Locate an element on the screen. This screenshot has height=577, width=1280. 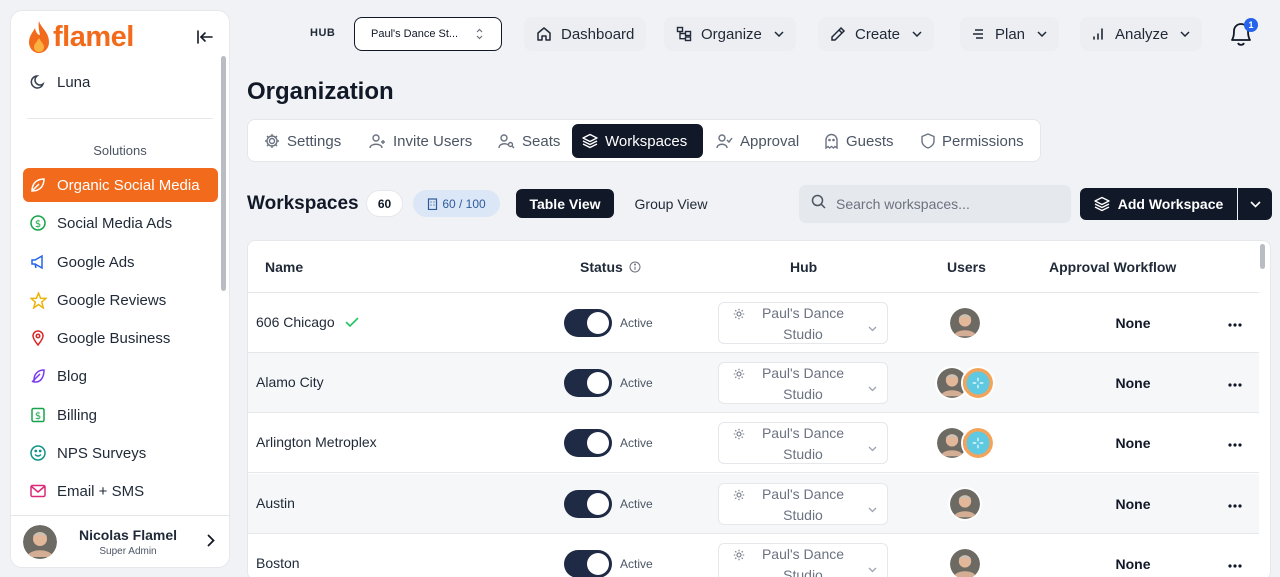
workspaces-heading: Workspaces is located at coordinates (303, 203).